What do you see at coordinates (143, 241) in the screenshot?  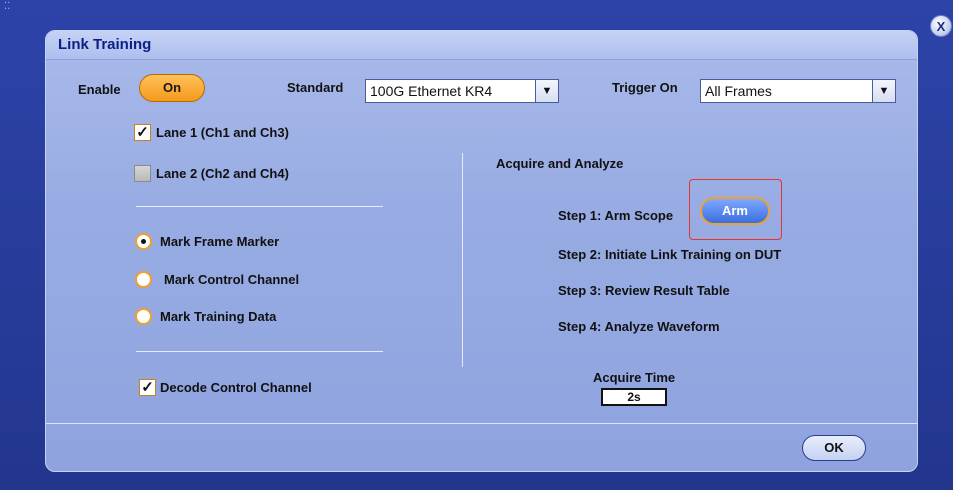 I see `mark-frame-marker-radio` at bounding box center [143, 241].